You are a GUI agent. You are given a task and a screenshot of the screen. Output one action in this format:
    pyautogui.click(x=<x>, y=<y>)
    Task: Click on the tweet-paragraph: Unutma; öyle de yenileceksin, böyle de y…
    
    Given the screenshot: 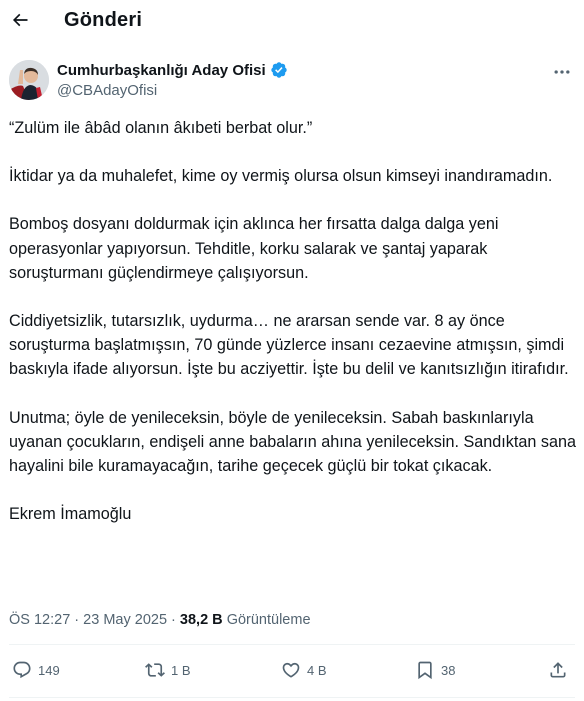 What is the action you would take?
    pyautogui.click(x=292, y=442)
    